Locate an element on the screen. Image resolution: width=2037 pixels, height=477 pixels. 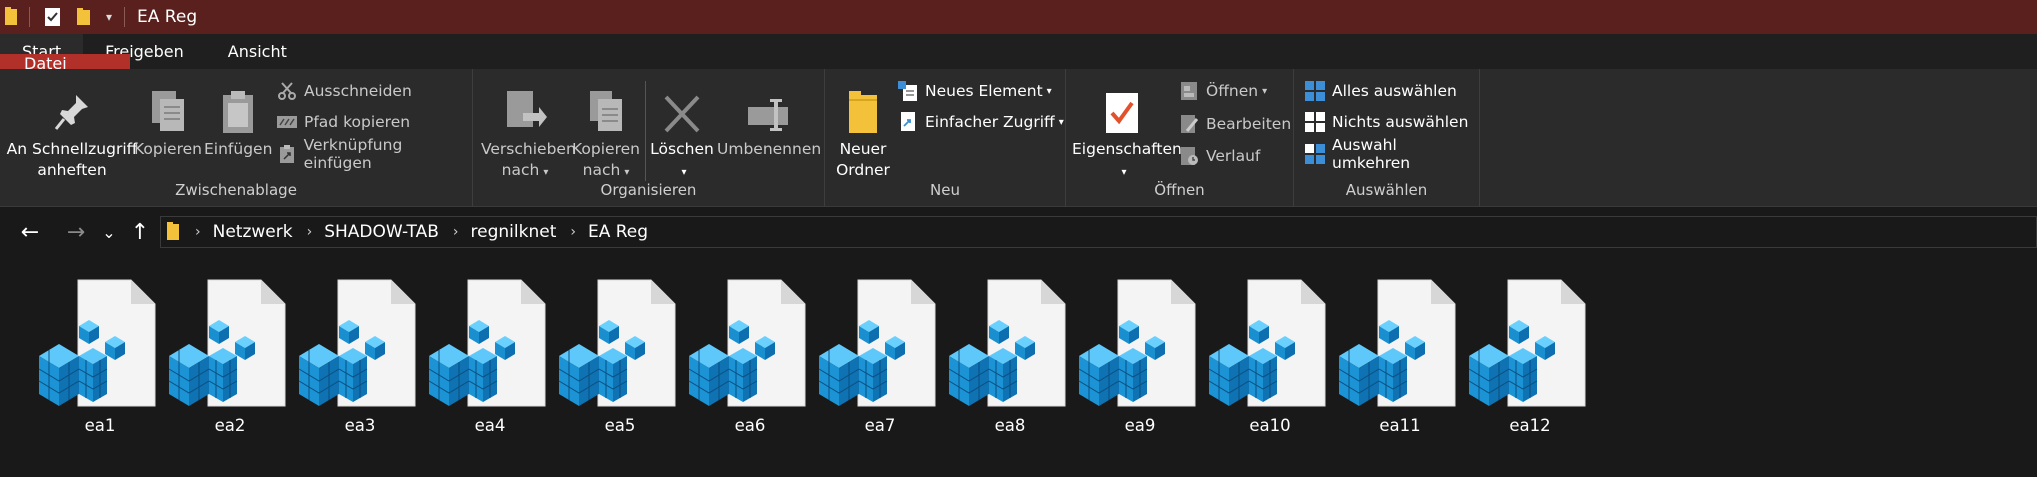
file-item: ea12 is located at coordinates (1530, 356).